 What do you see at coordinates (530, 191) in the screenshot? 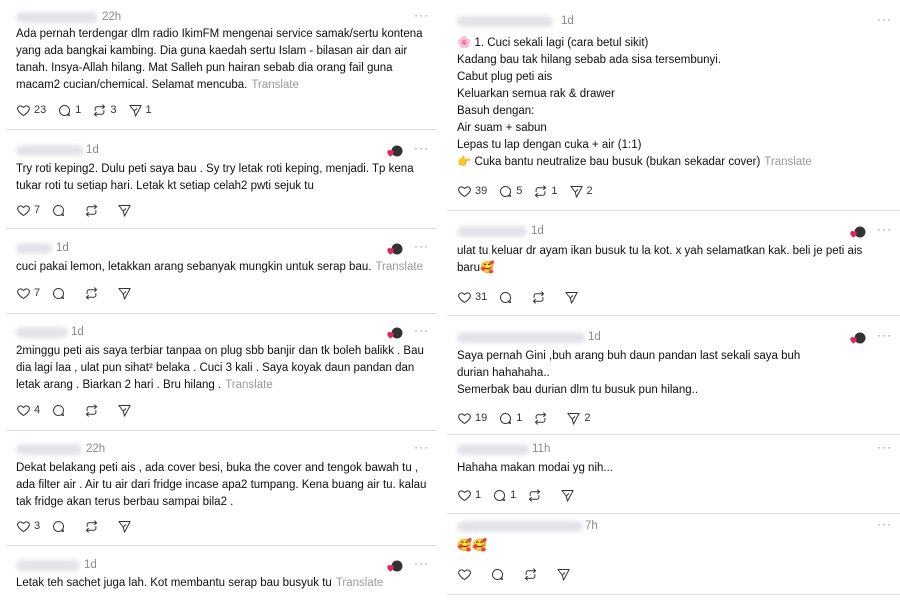
I see `post-actions: 39 5 1 2` at bounding box center [530, 191].